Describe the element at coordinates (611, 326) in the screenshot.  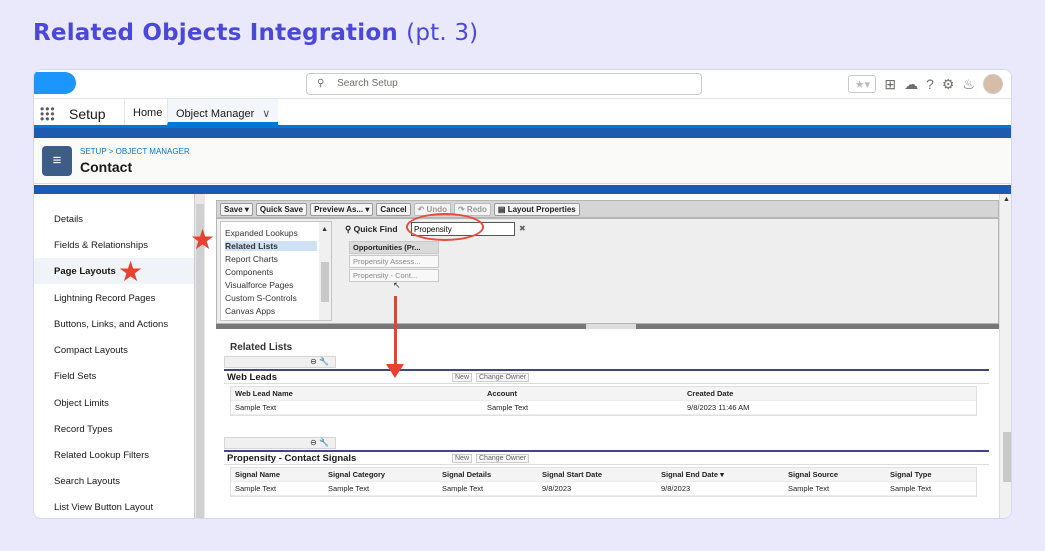
I see `resizer-grip` at that location.